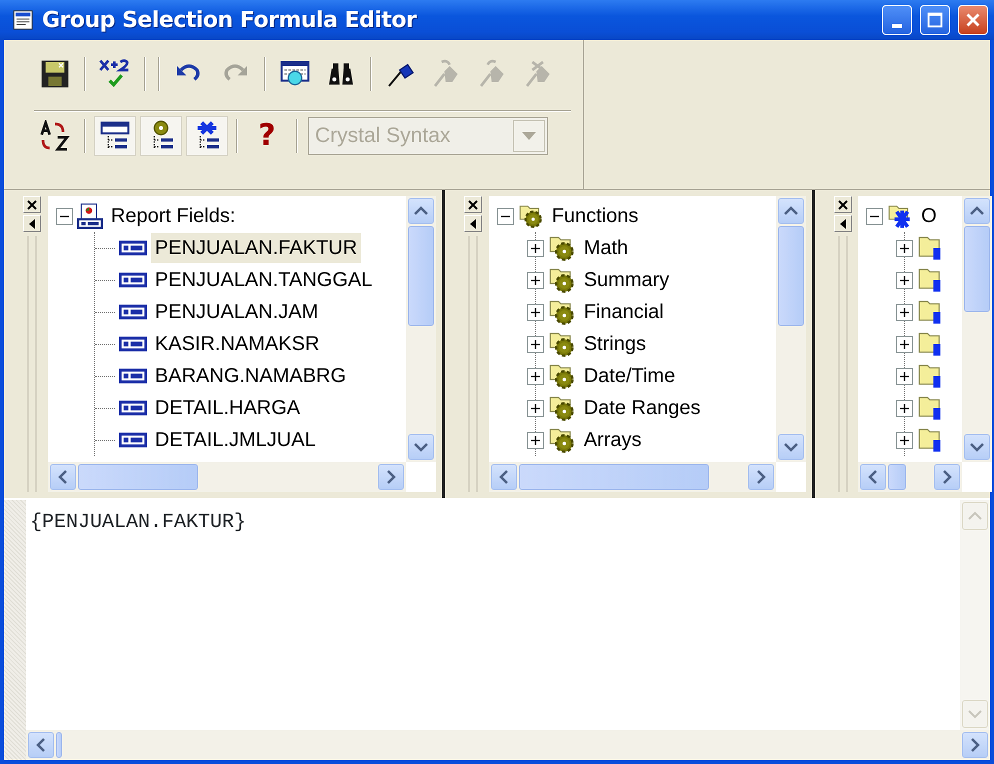 The width and height of the screenshot is (994, 764). I want to click on operators-view-button, so click(207, 136).